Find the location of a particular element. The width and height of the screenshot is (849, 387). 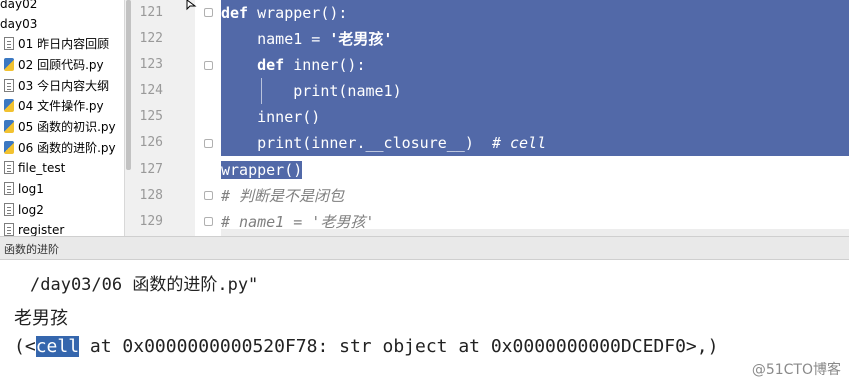

editor-horizontal-scrollbar is located at coordinates (535, 232).